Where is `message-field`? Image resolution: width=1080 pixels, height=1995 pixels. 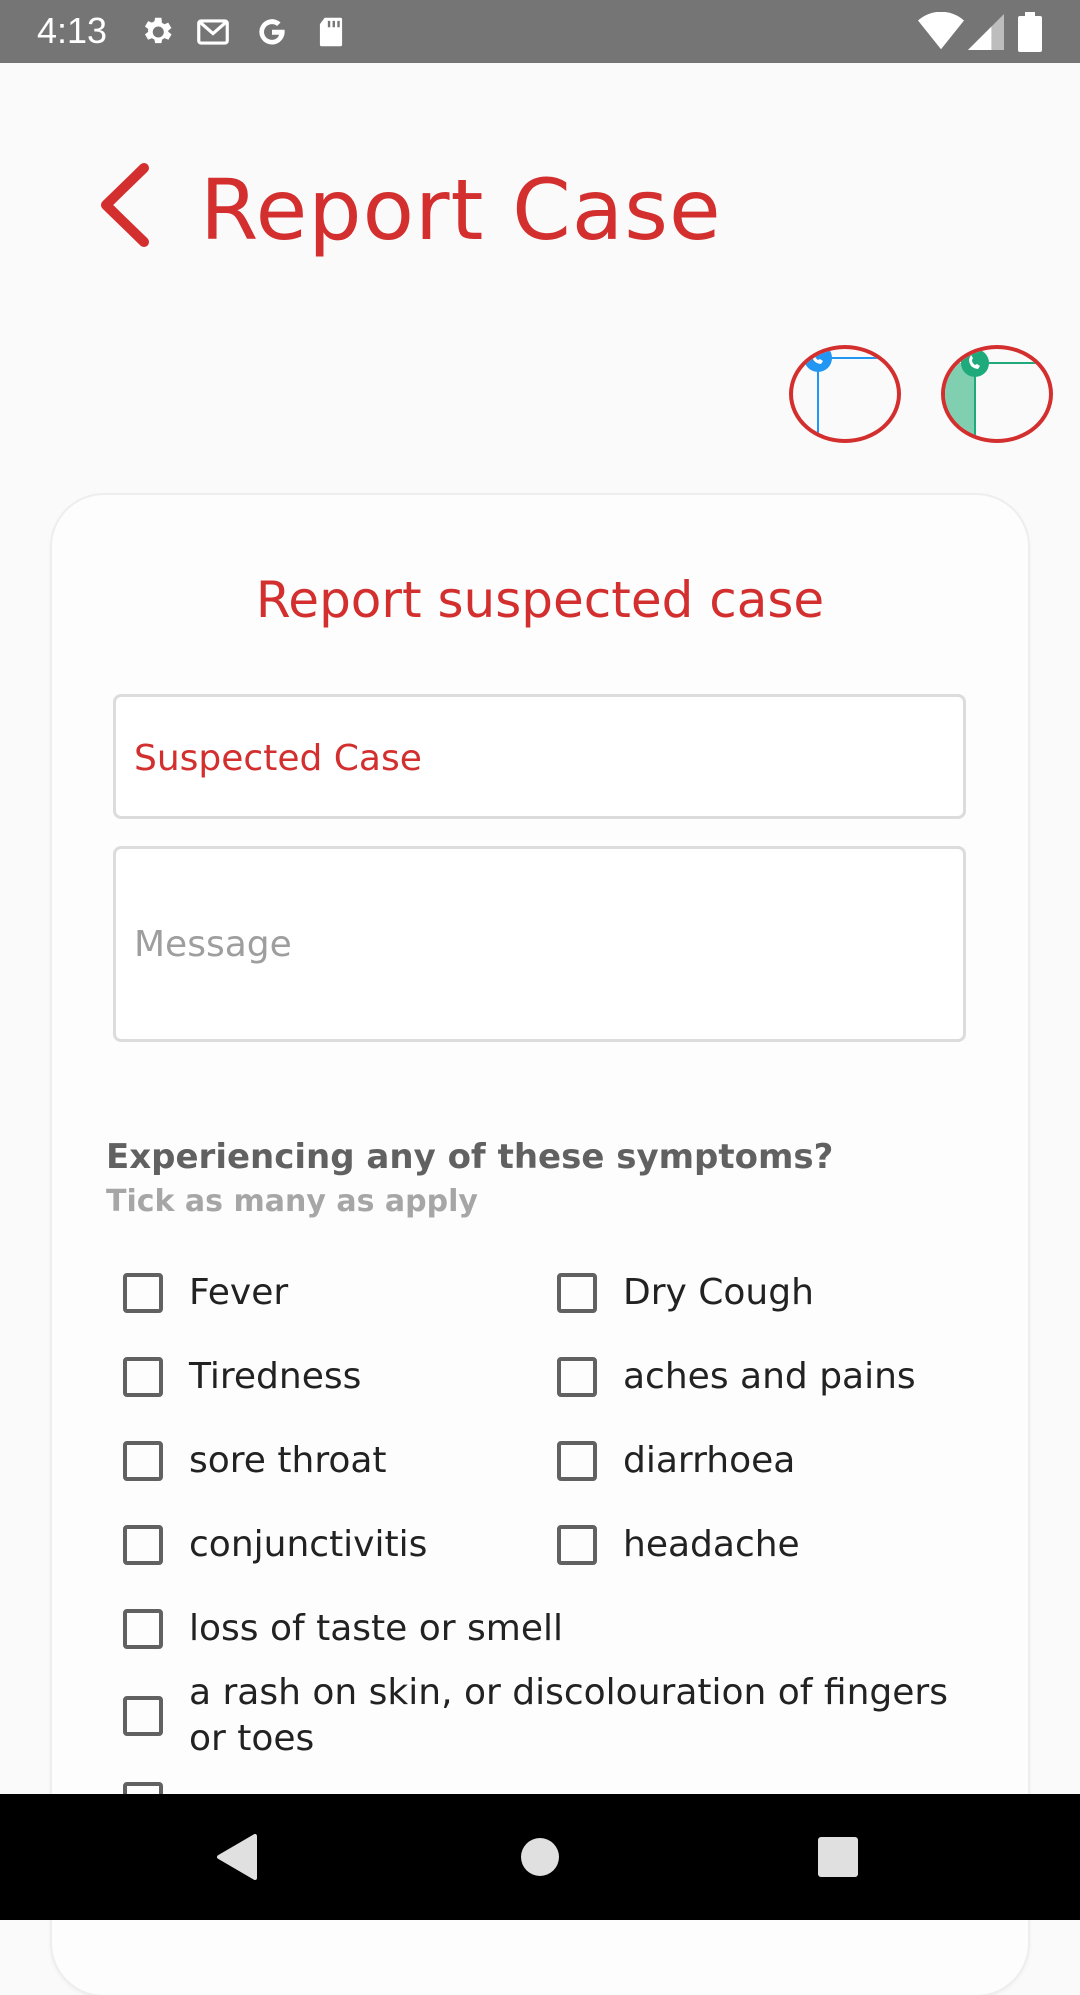 message-field is located at coordinates (539, 944).